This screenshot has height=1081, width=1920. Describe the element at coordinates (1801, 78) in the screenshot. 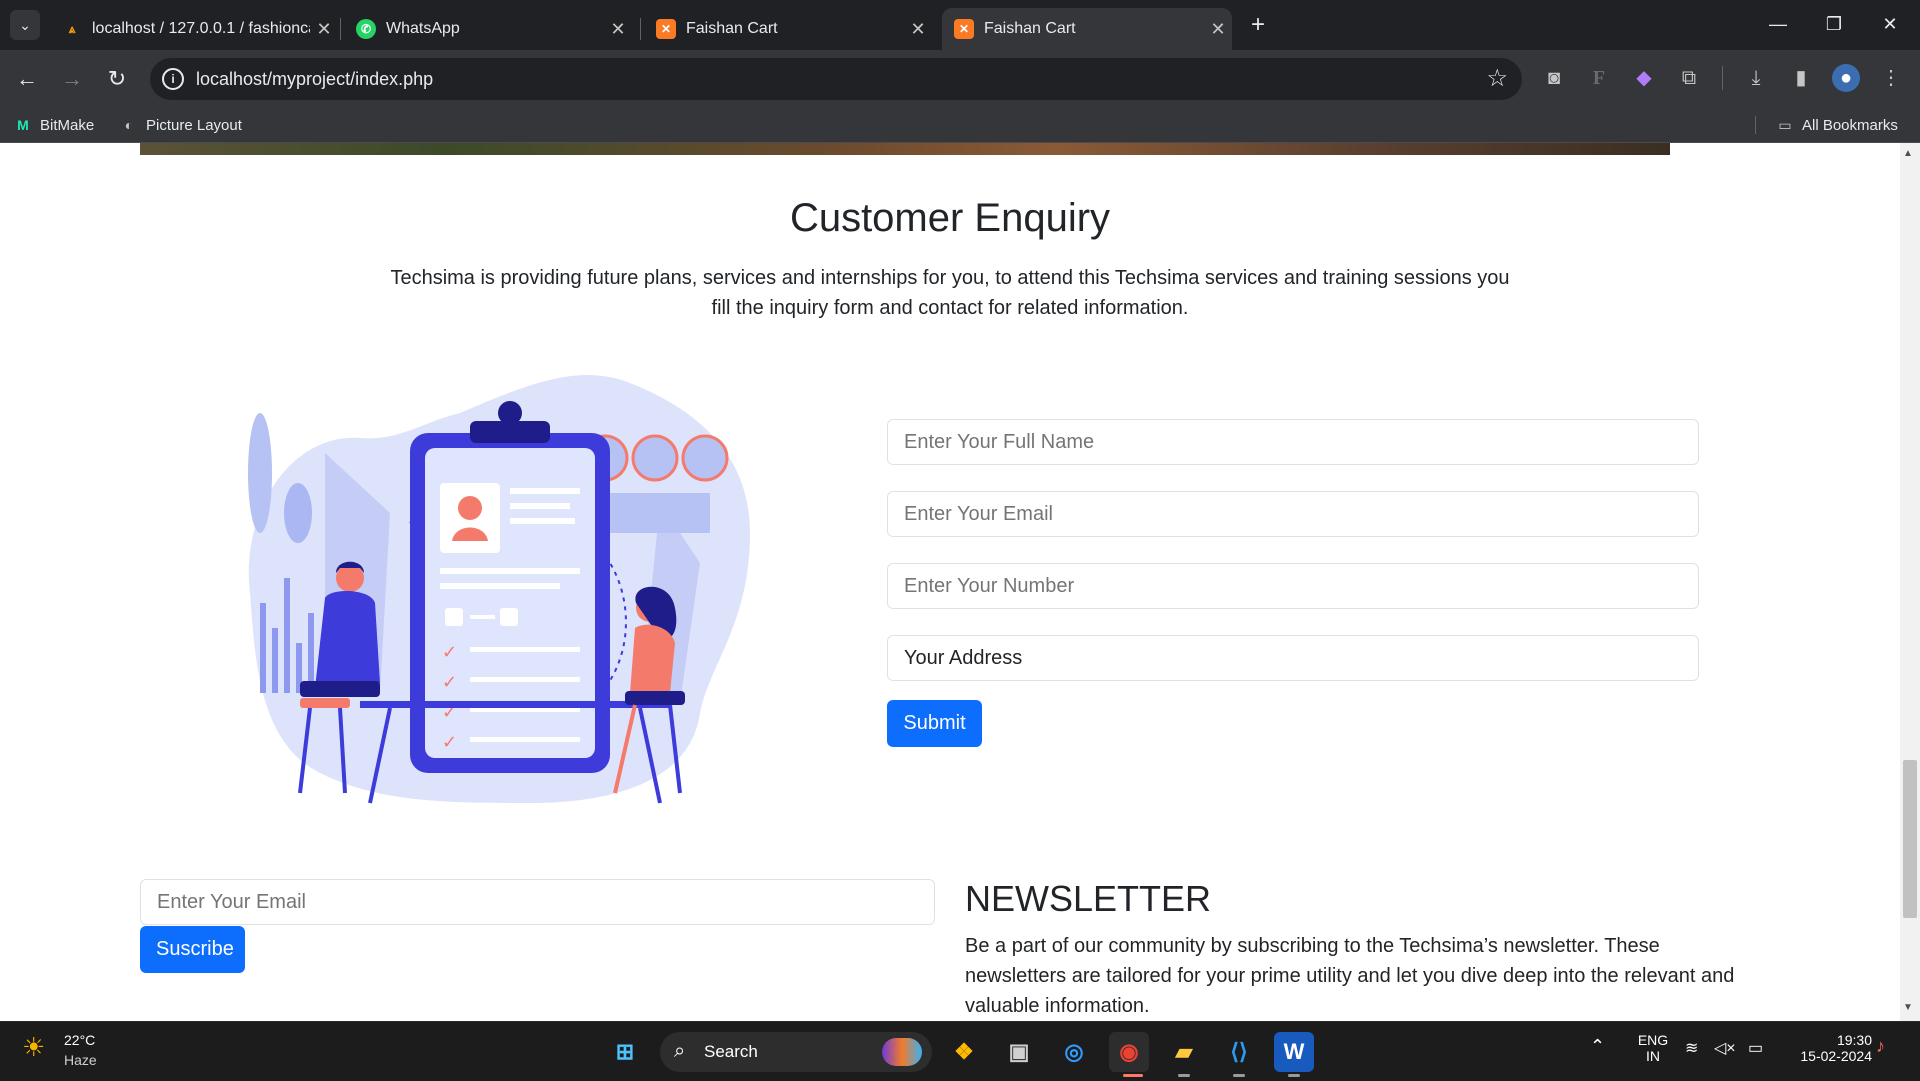

I see `side-panel-icon: ▮` at that location.